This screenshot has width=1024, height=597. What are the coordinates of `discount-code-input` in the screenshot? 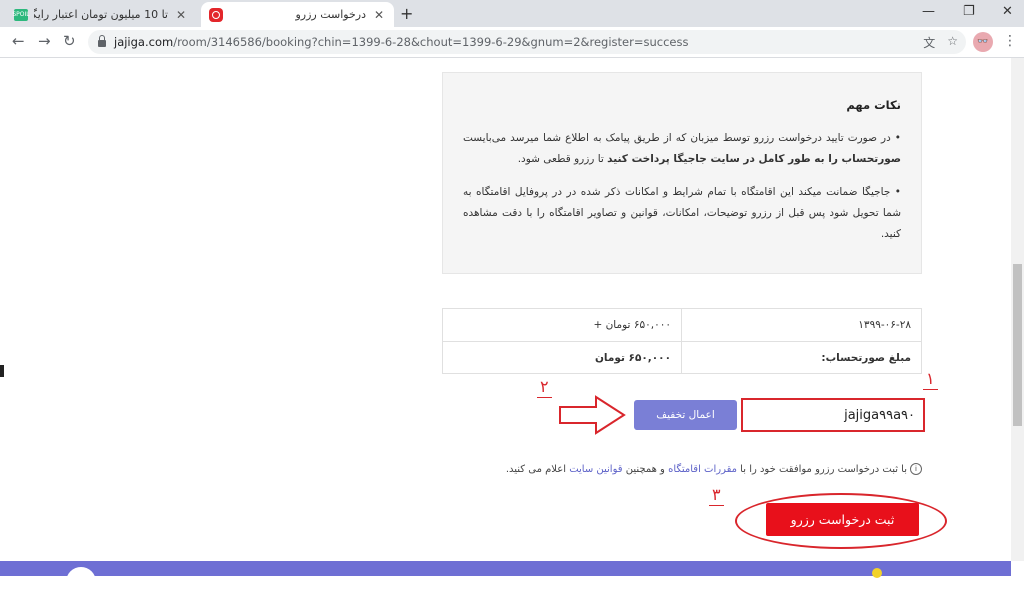 It's located at (833, 415).